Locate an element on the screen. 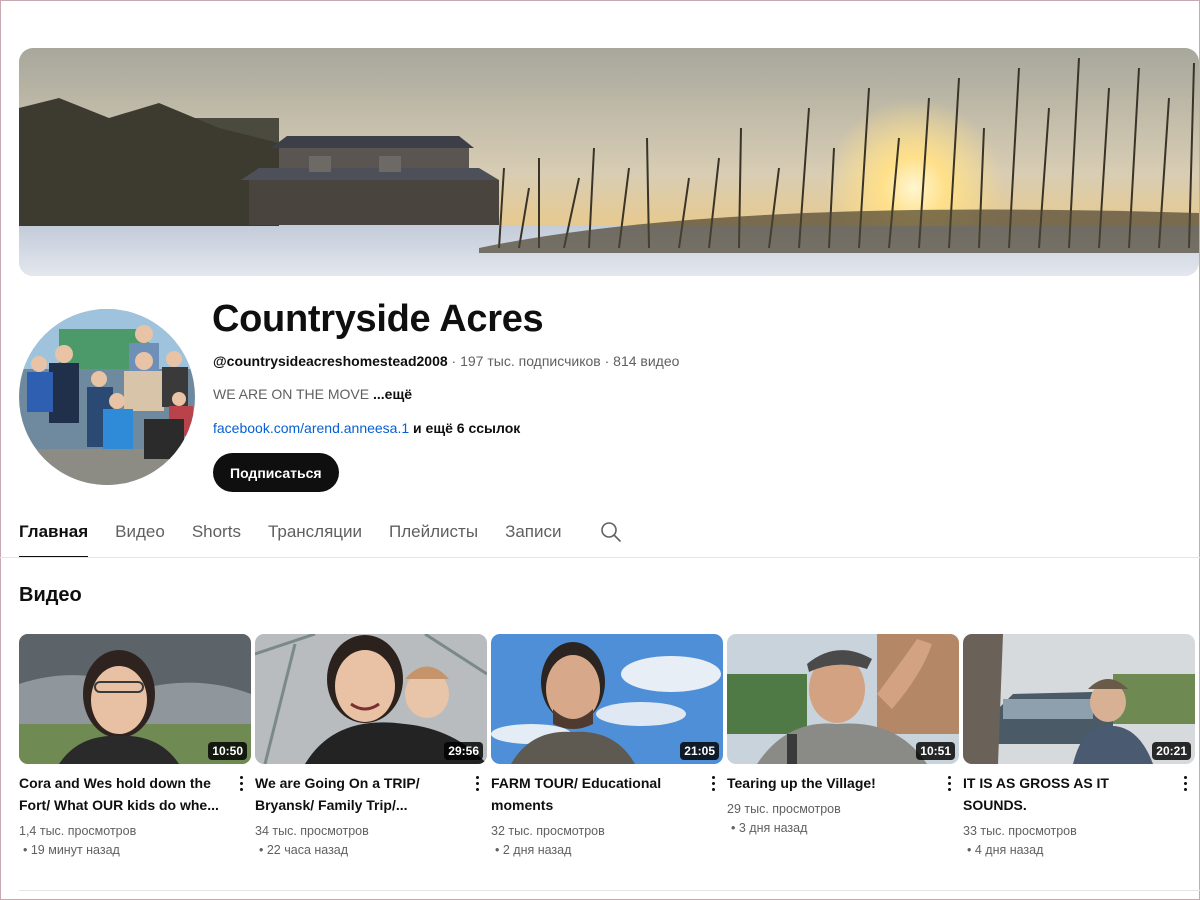 This screenshot has width=1200, height=900. video-duration: 10:50 is located at coordinates (227, 751).